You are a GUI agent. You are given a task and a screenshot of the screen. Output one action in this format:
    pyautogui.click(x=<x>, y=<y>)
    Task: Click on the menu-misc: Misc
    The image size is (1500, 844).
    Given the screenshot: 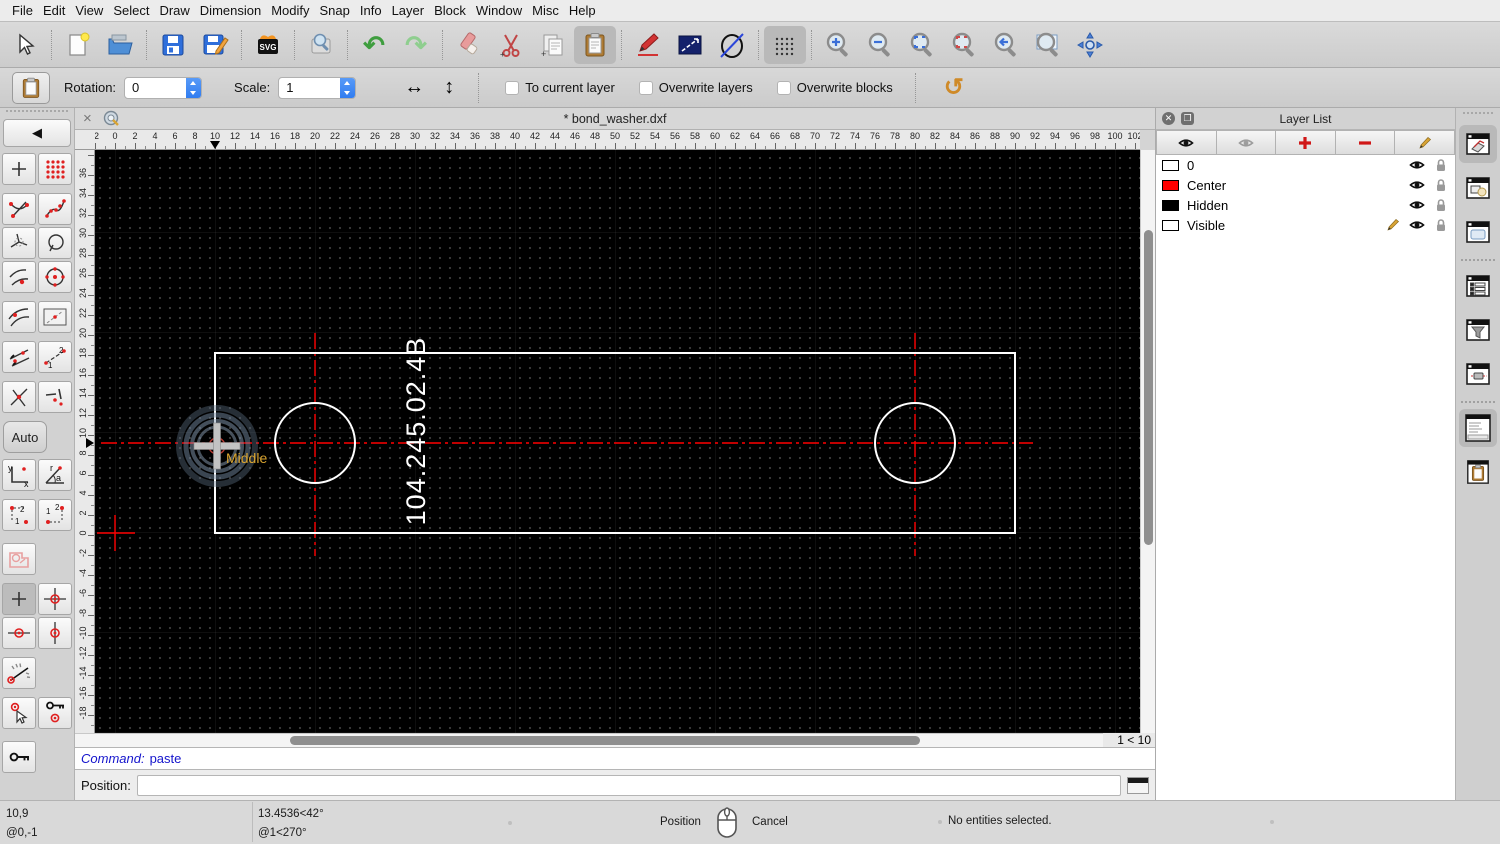 What is the action you would take?
    pyautogui.click(x=545, y=10)
    